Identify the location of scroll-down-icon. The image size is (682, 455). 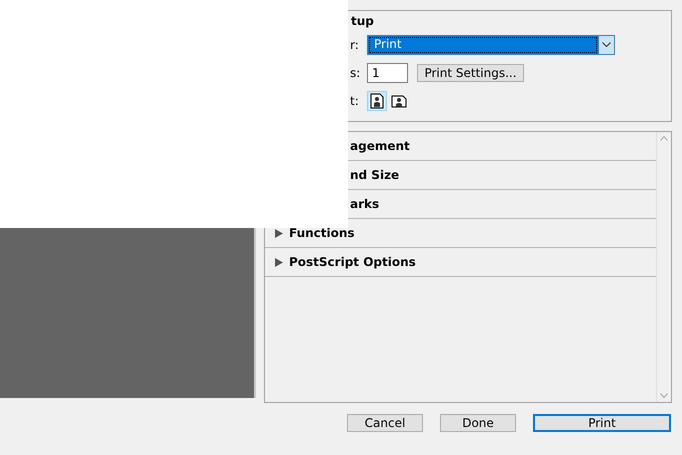
(664, 395).